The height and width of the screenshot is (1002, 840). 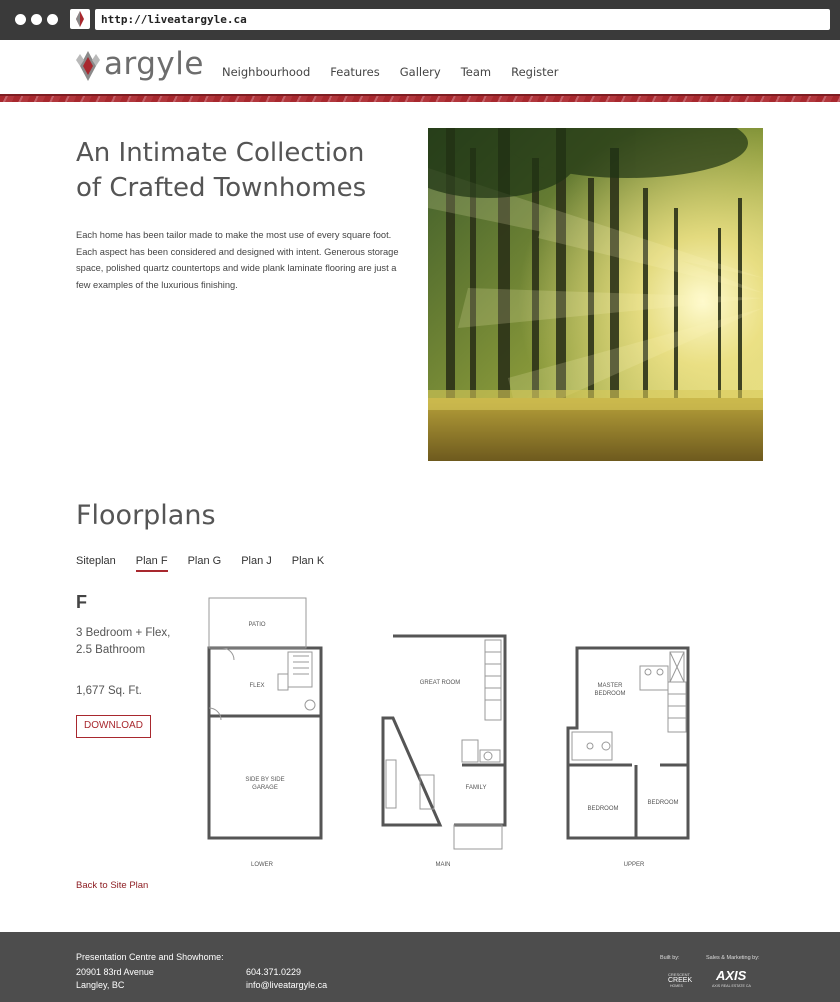 I want to click on back-to-site-plan-link: Back to Site Plan, so click(x=112, y=885).